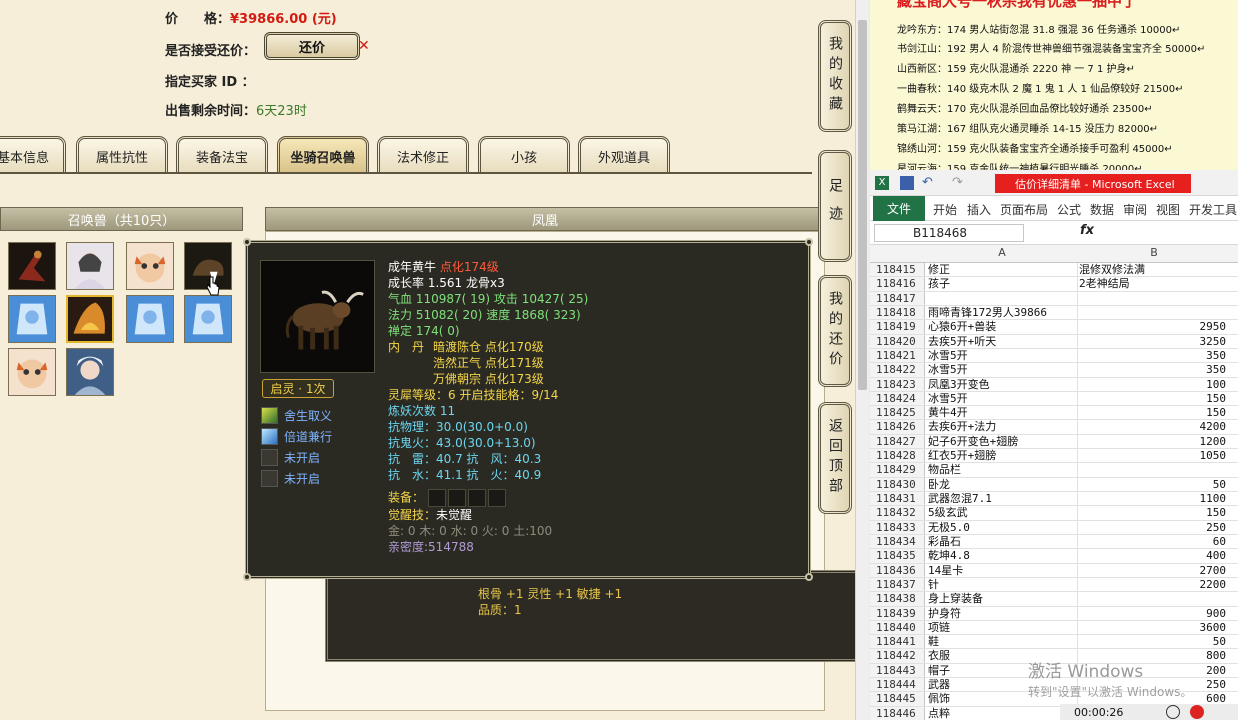 The height and width of the screenshot is (720, 1238). I want to click on cell-a: 5级玄武, so click(1002, 513).